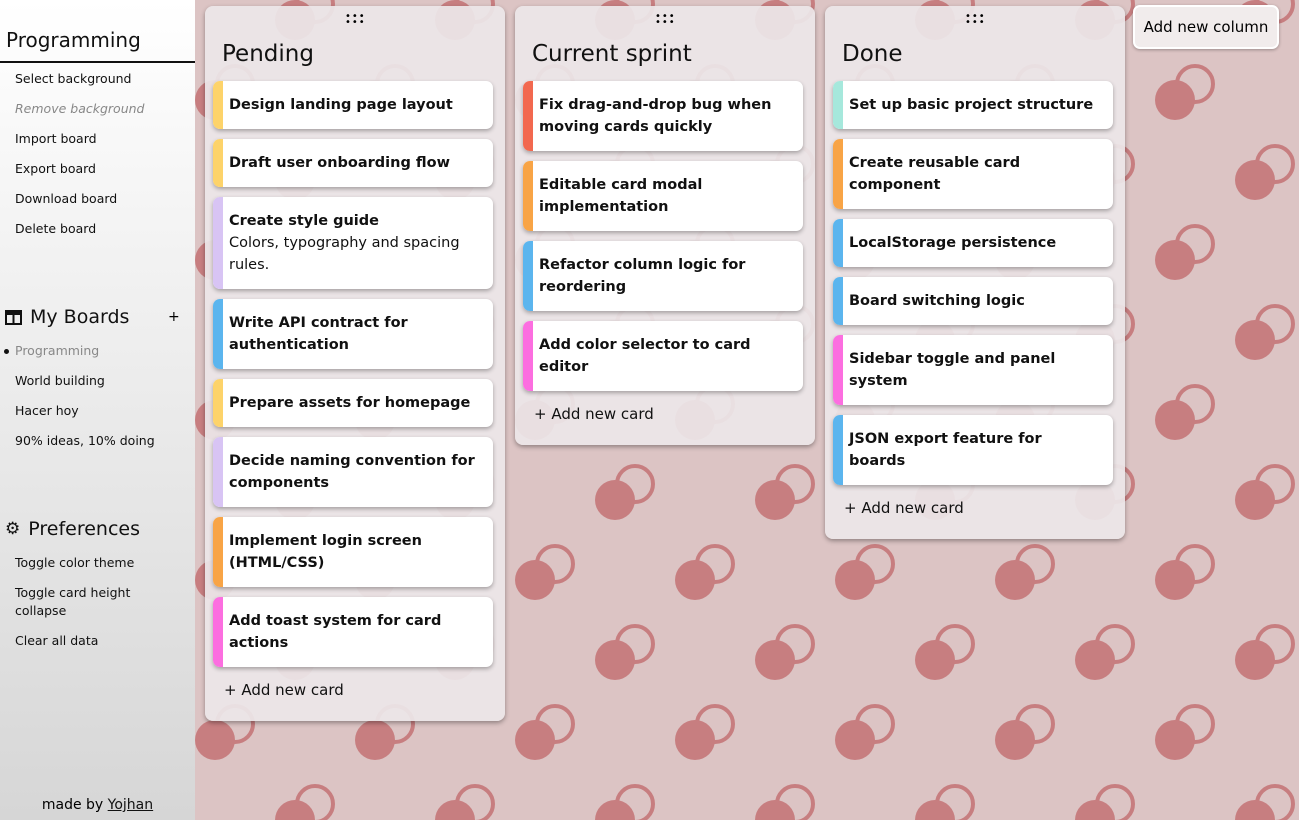 The image size is (1299, 820). I want to click on card: LocalStorage persistence, so click(973, 243).